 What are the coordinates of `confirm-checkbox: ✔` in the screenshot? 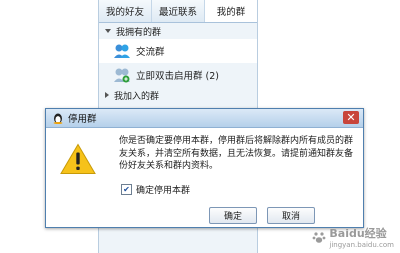 It's located at (126, 189).